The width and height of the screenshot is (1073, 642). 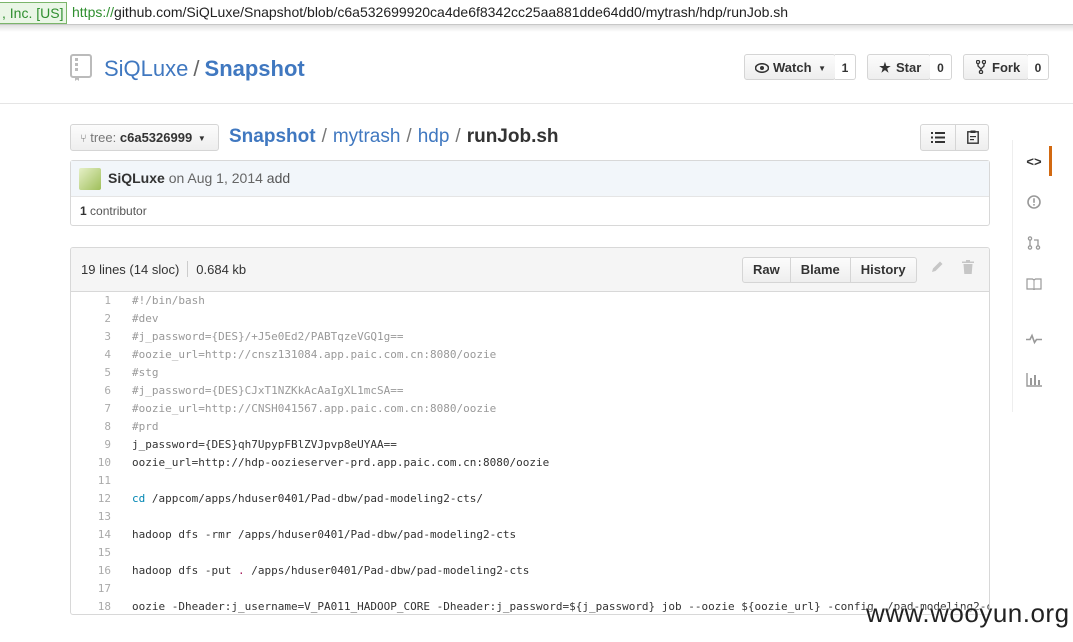 What do you see at coordinates (885, 67) in the screenshot?
I see `star-icon: ★` at bounding box center [885, 67].